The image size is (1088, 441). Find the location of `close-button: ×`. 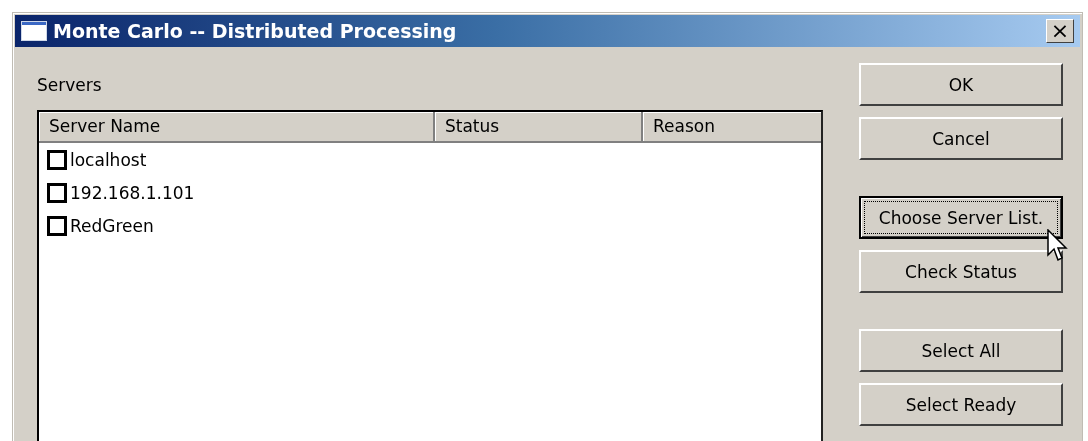

close-button: × is located at coordinates (1060, 31).